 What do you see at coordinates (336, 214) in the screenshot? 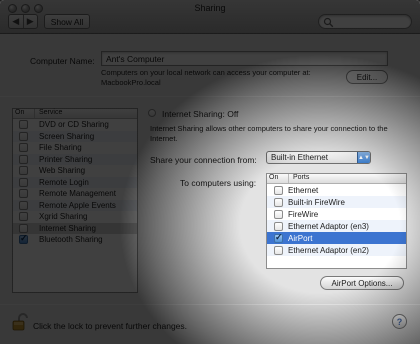
I see `port-row-firewire: FireWire` at bounding box center [336, 214].